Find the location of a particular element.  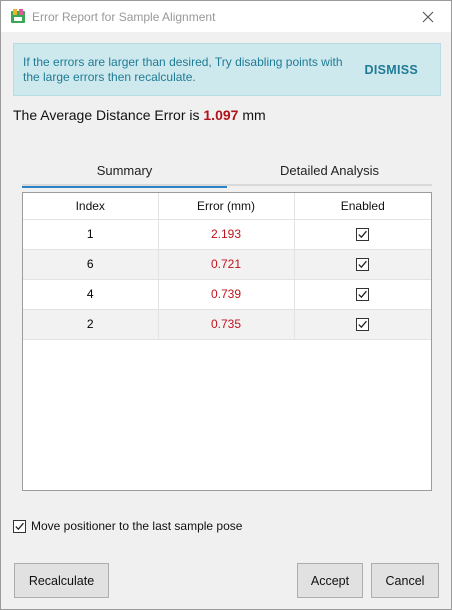

accept-button: Accept is located at coordinates (330, 580).